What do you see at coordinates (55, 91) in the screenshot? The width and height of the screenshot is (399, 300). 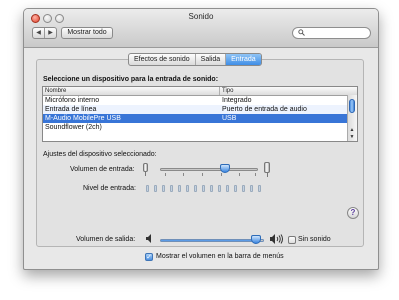 I see `column-header-name: Nombre` at bounding box center [55, 91].